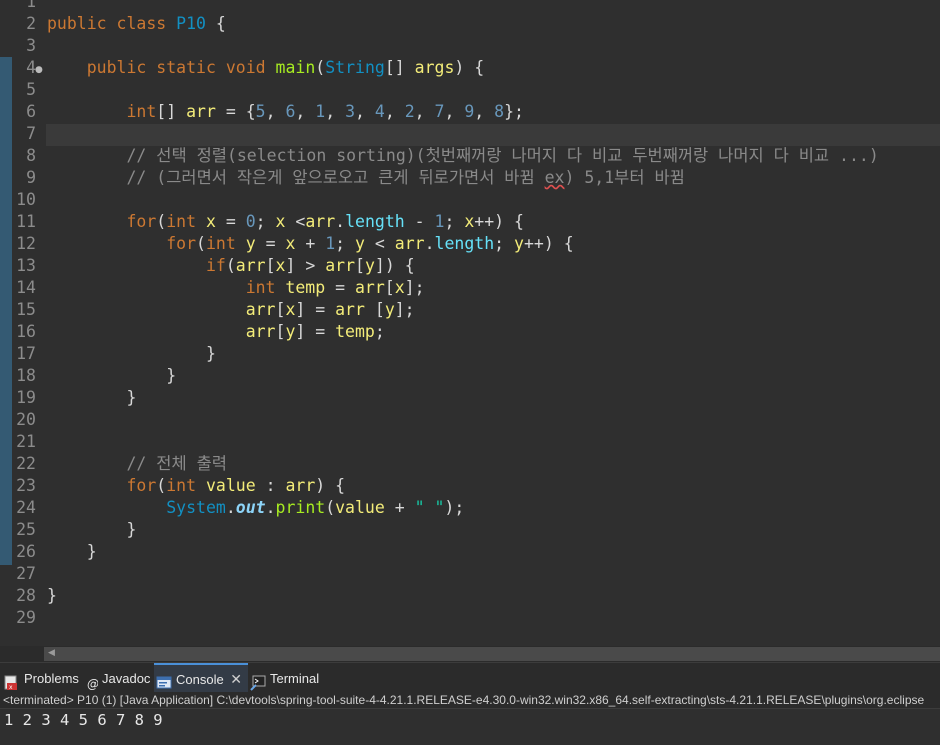  Describe the element at coordinates (250, 507) in the screenshot. I see `static-field: out` at that location.